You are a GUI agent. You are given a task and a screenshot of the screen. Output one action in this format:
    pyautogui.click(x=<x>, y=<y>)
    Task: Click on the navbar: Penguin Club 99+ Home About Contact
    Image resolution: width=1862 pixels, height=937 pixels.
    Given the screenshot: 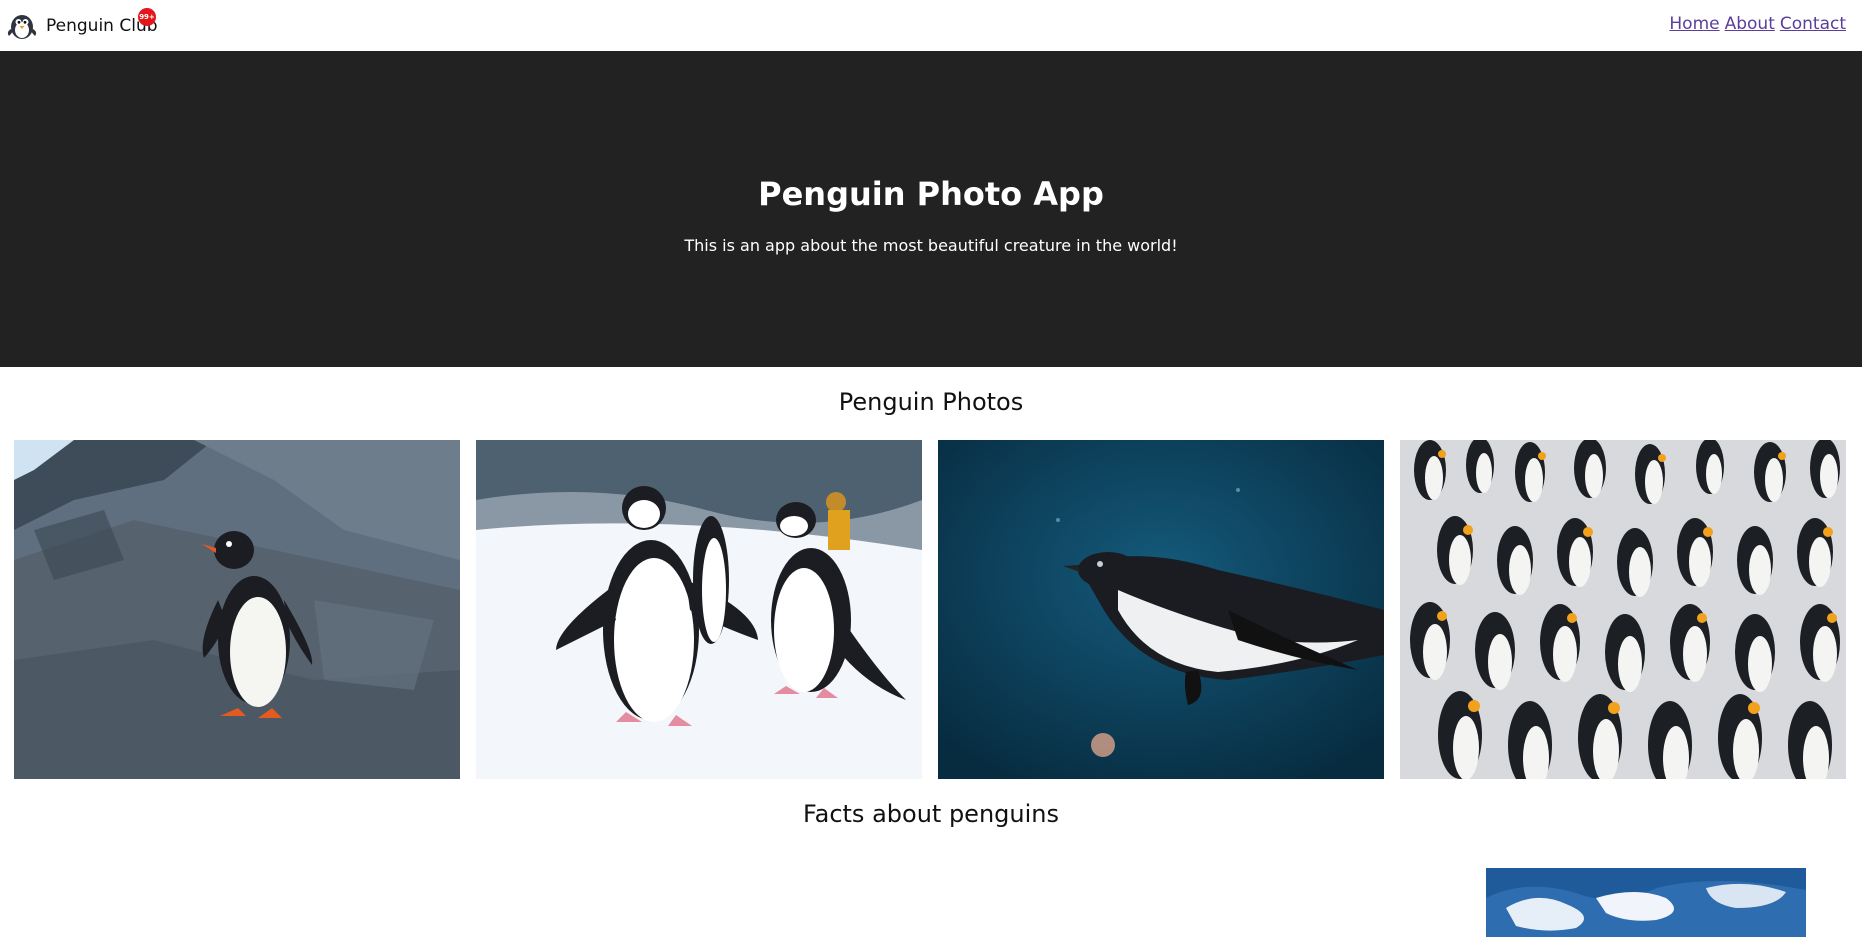 What is the action you would take?
    pyautogui.click(x=931, y=25)
    